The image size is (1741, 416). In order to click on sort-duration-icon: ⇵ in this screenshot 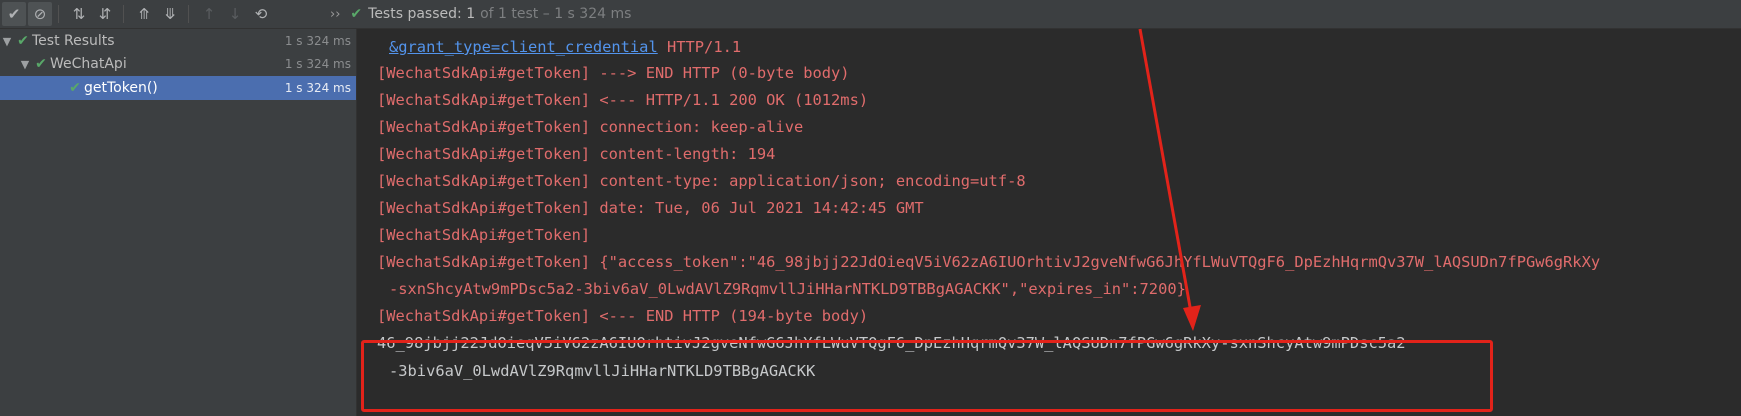, I will do `click(105, 14)`.